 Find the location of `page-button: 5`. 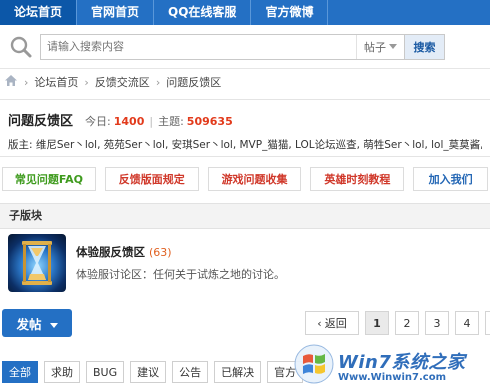

page-button: 5 is located at coordinates (487, 323).